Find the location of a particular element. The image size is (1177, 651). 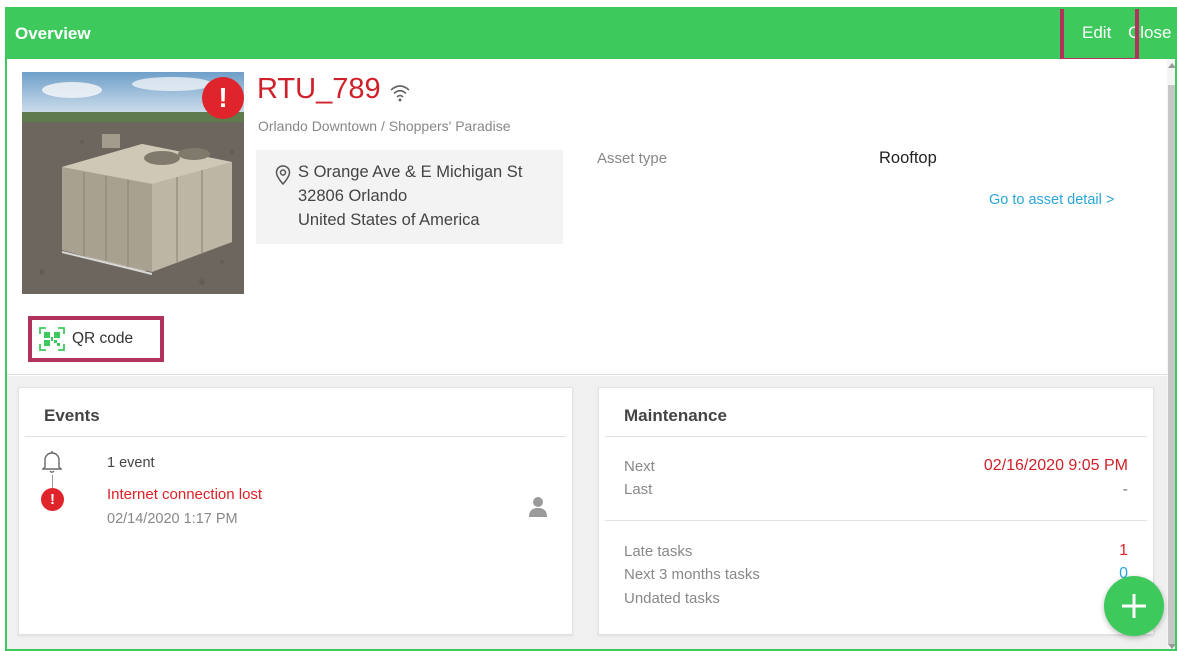

next-3-months-tasks-label: Next 3 months tasks is located at coordinates (692, 574).